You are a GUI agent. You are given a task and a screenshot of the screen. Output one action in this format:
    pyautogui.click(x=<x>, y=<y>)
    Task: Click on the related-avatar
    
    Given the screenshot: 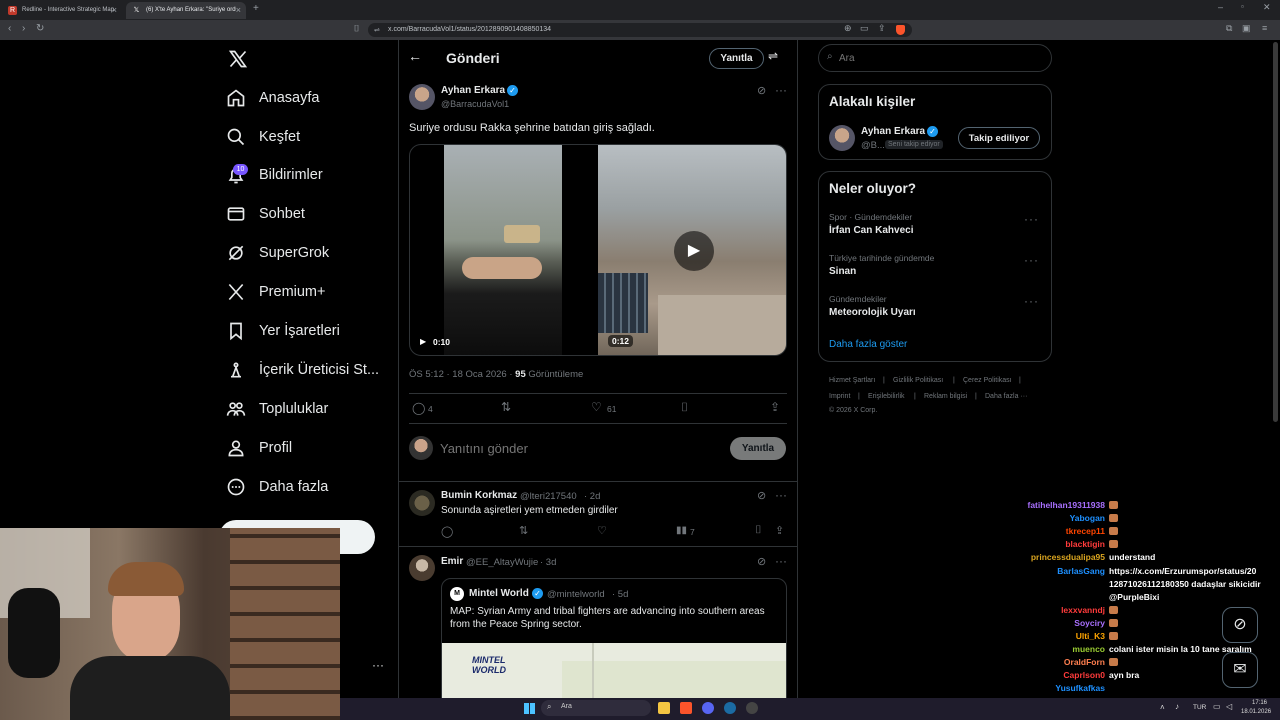 What is the action you would take?
    pyautogui.click(x=842, y=138)
    